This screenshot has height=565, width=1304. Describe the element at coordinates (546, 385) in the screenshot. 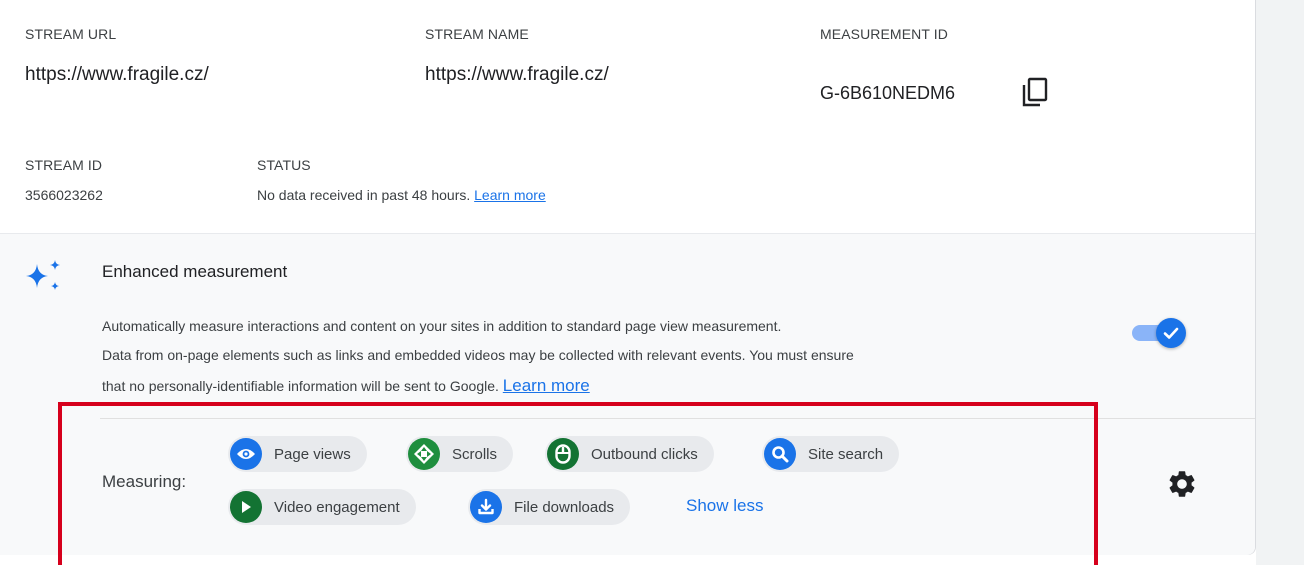

I see `enhanced-learn-more-link: Learn more` at that location.